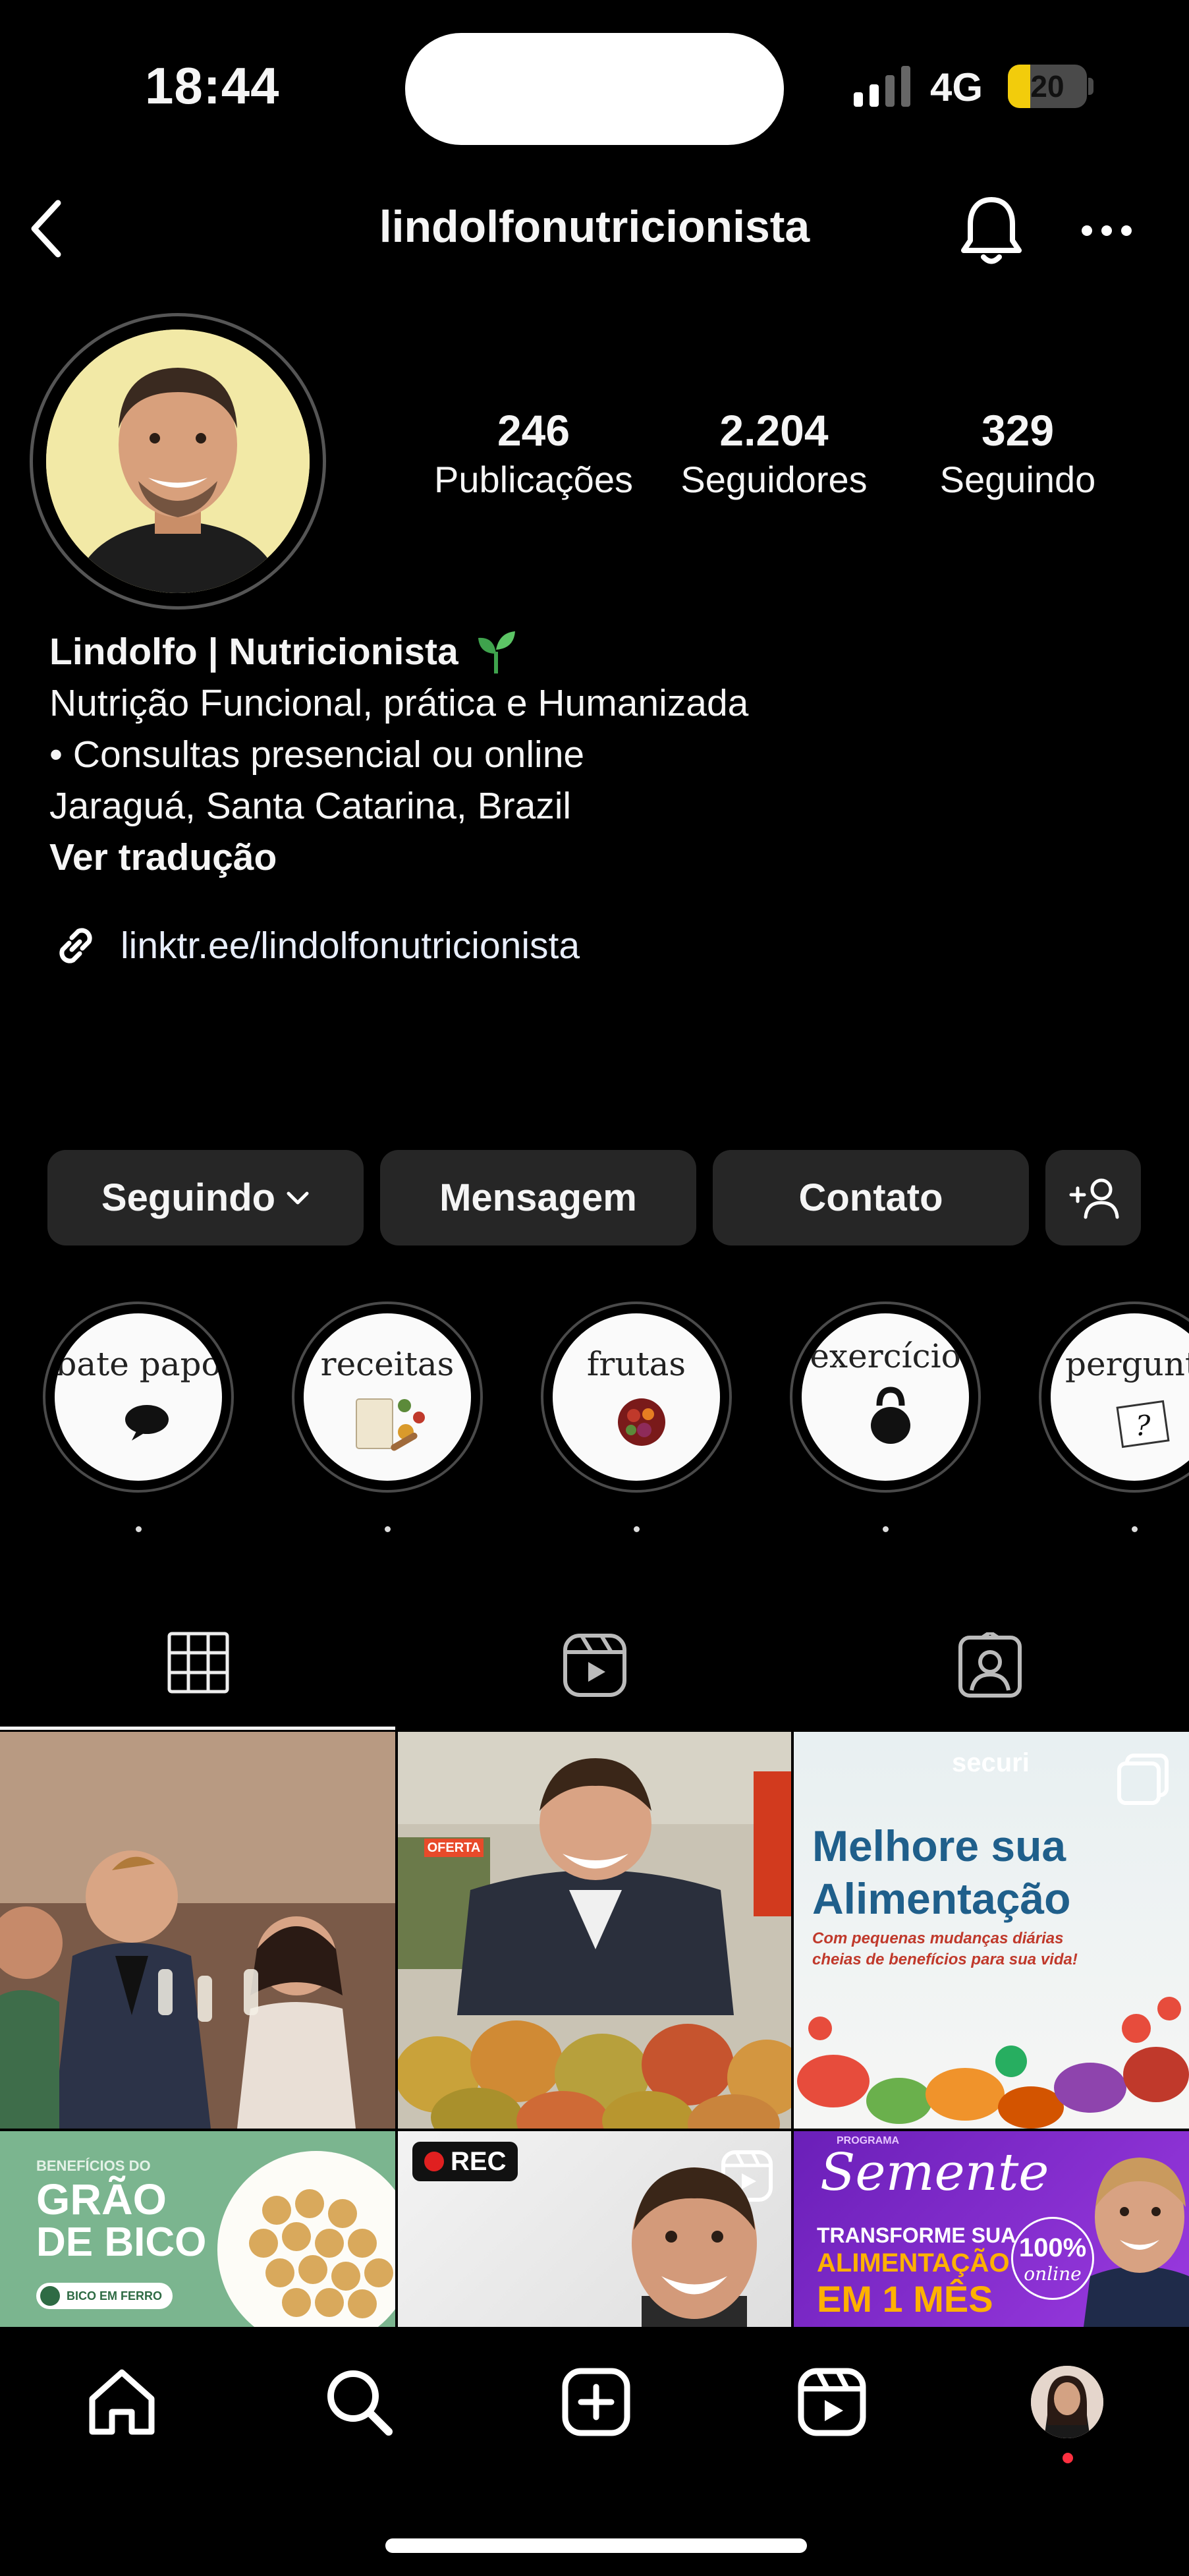 The image size is (1189, 2576). Describe the element at coordinates (398, 858) in the screenshot. I see `translate-link: Ver tradução` at that location.